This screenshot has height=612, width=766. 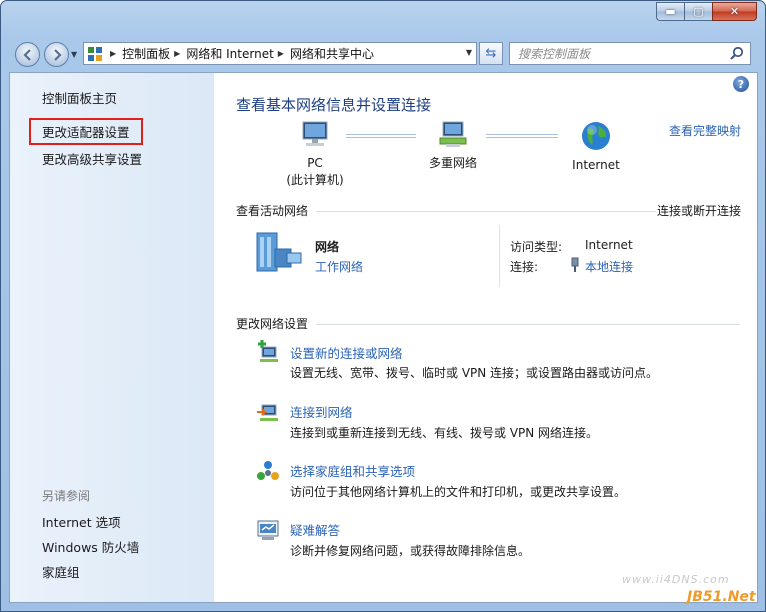 I want to click on back-arrow-icon, so click(x=26, y=54).